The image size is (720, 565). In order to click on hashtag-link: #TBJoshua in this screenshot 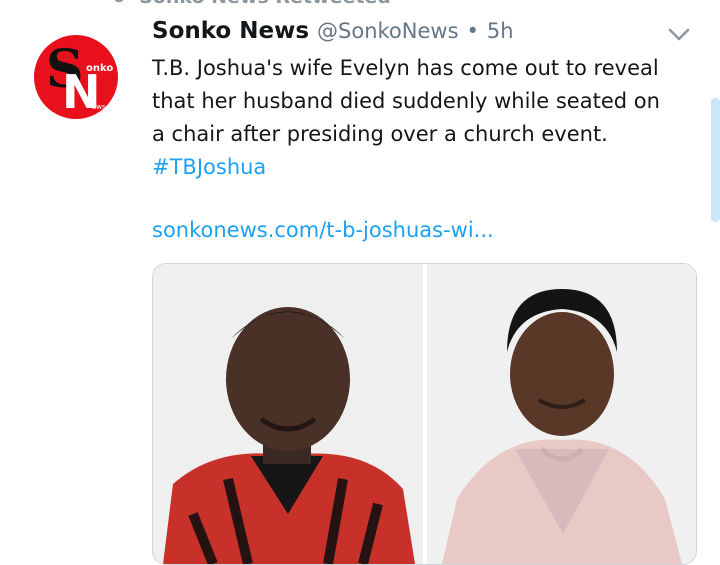, I will do `click(209, 167)`.